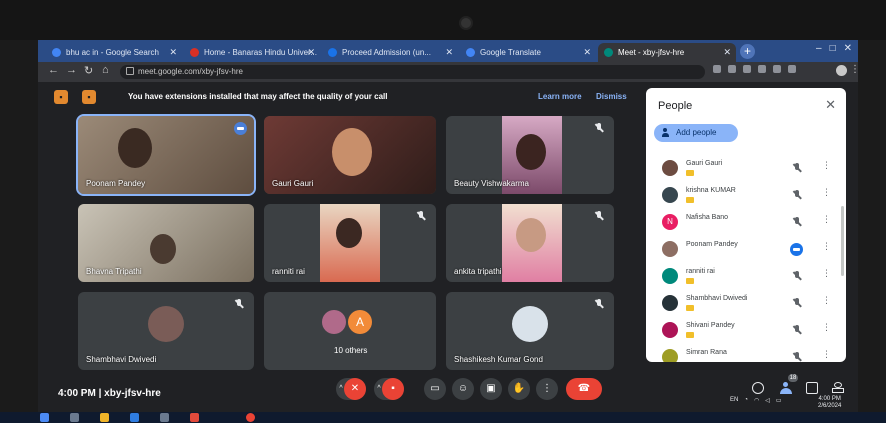  What do you see at coordinates (762, 69) in the screenshot?
I see `bookmark-star-icon` at bounding box center [762, 69].